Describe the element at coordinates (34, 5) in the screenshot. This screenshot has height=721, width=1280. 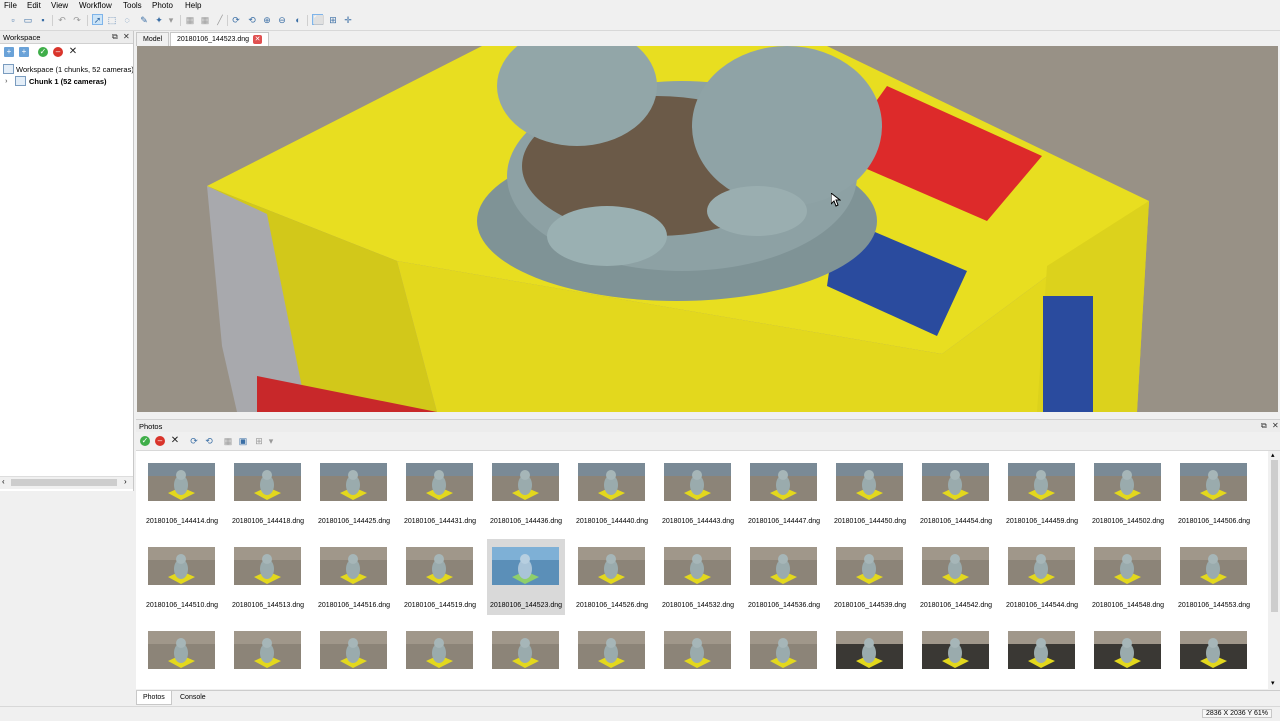
I see `menu-edit: Edit` at that location.